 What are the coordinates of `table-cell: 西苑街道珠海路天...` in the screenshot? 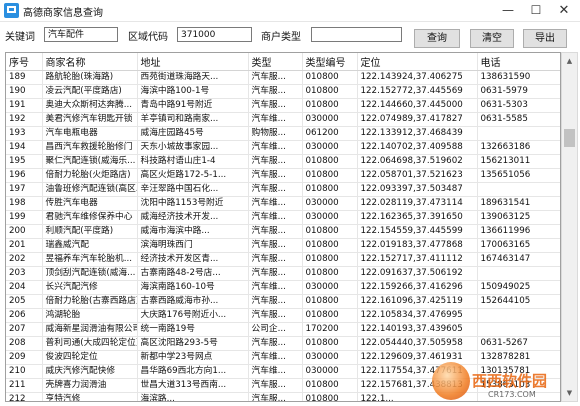 It's located at (193, 77).